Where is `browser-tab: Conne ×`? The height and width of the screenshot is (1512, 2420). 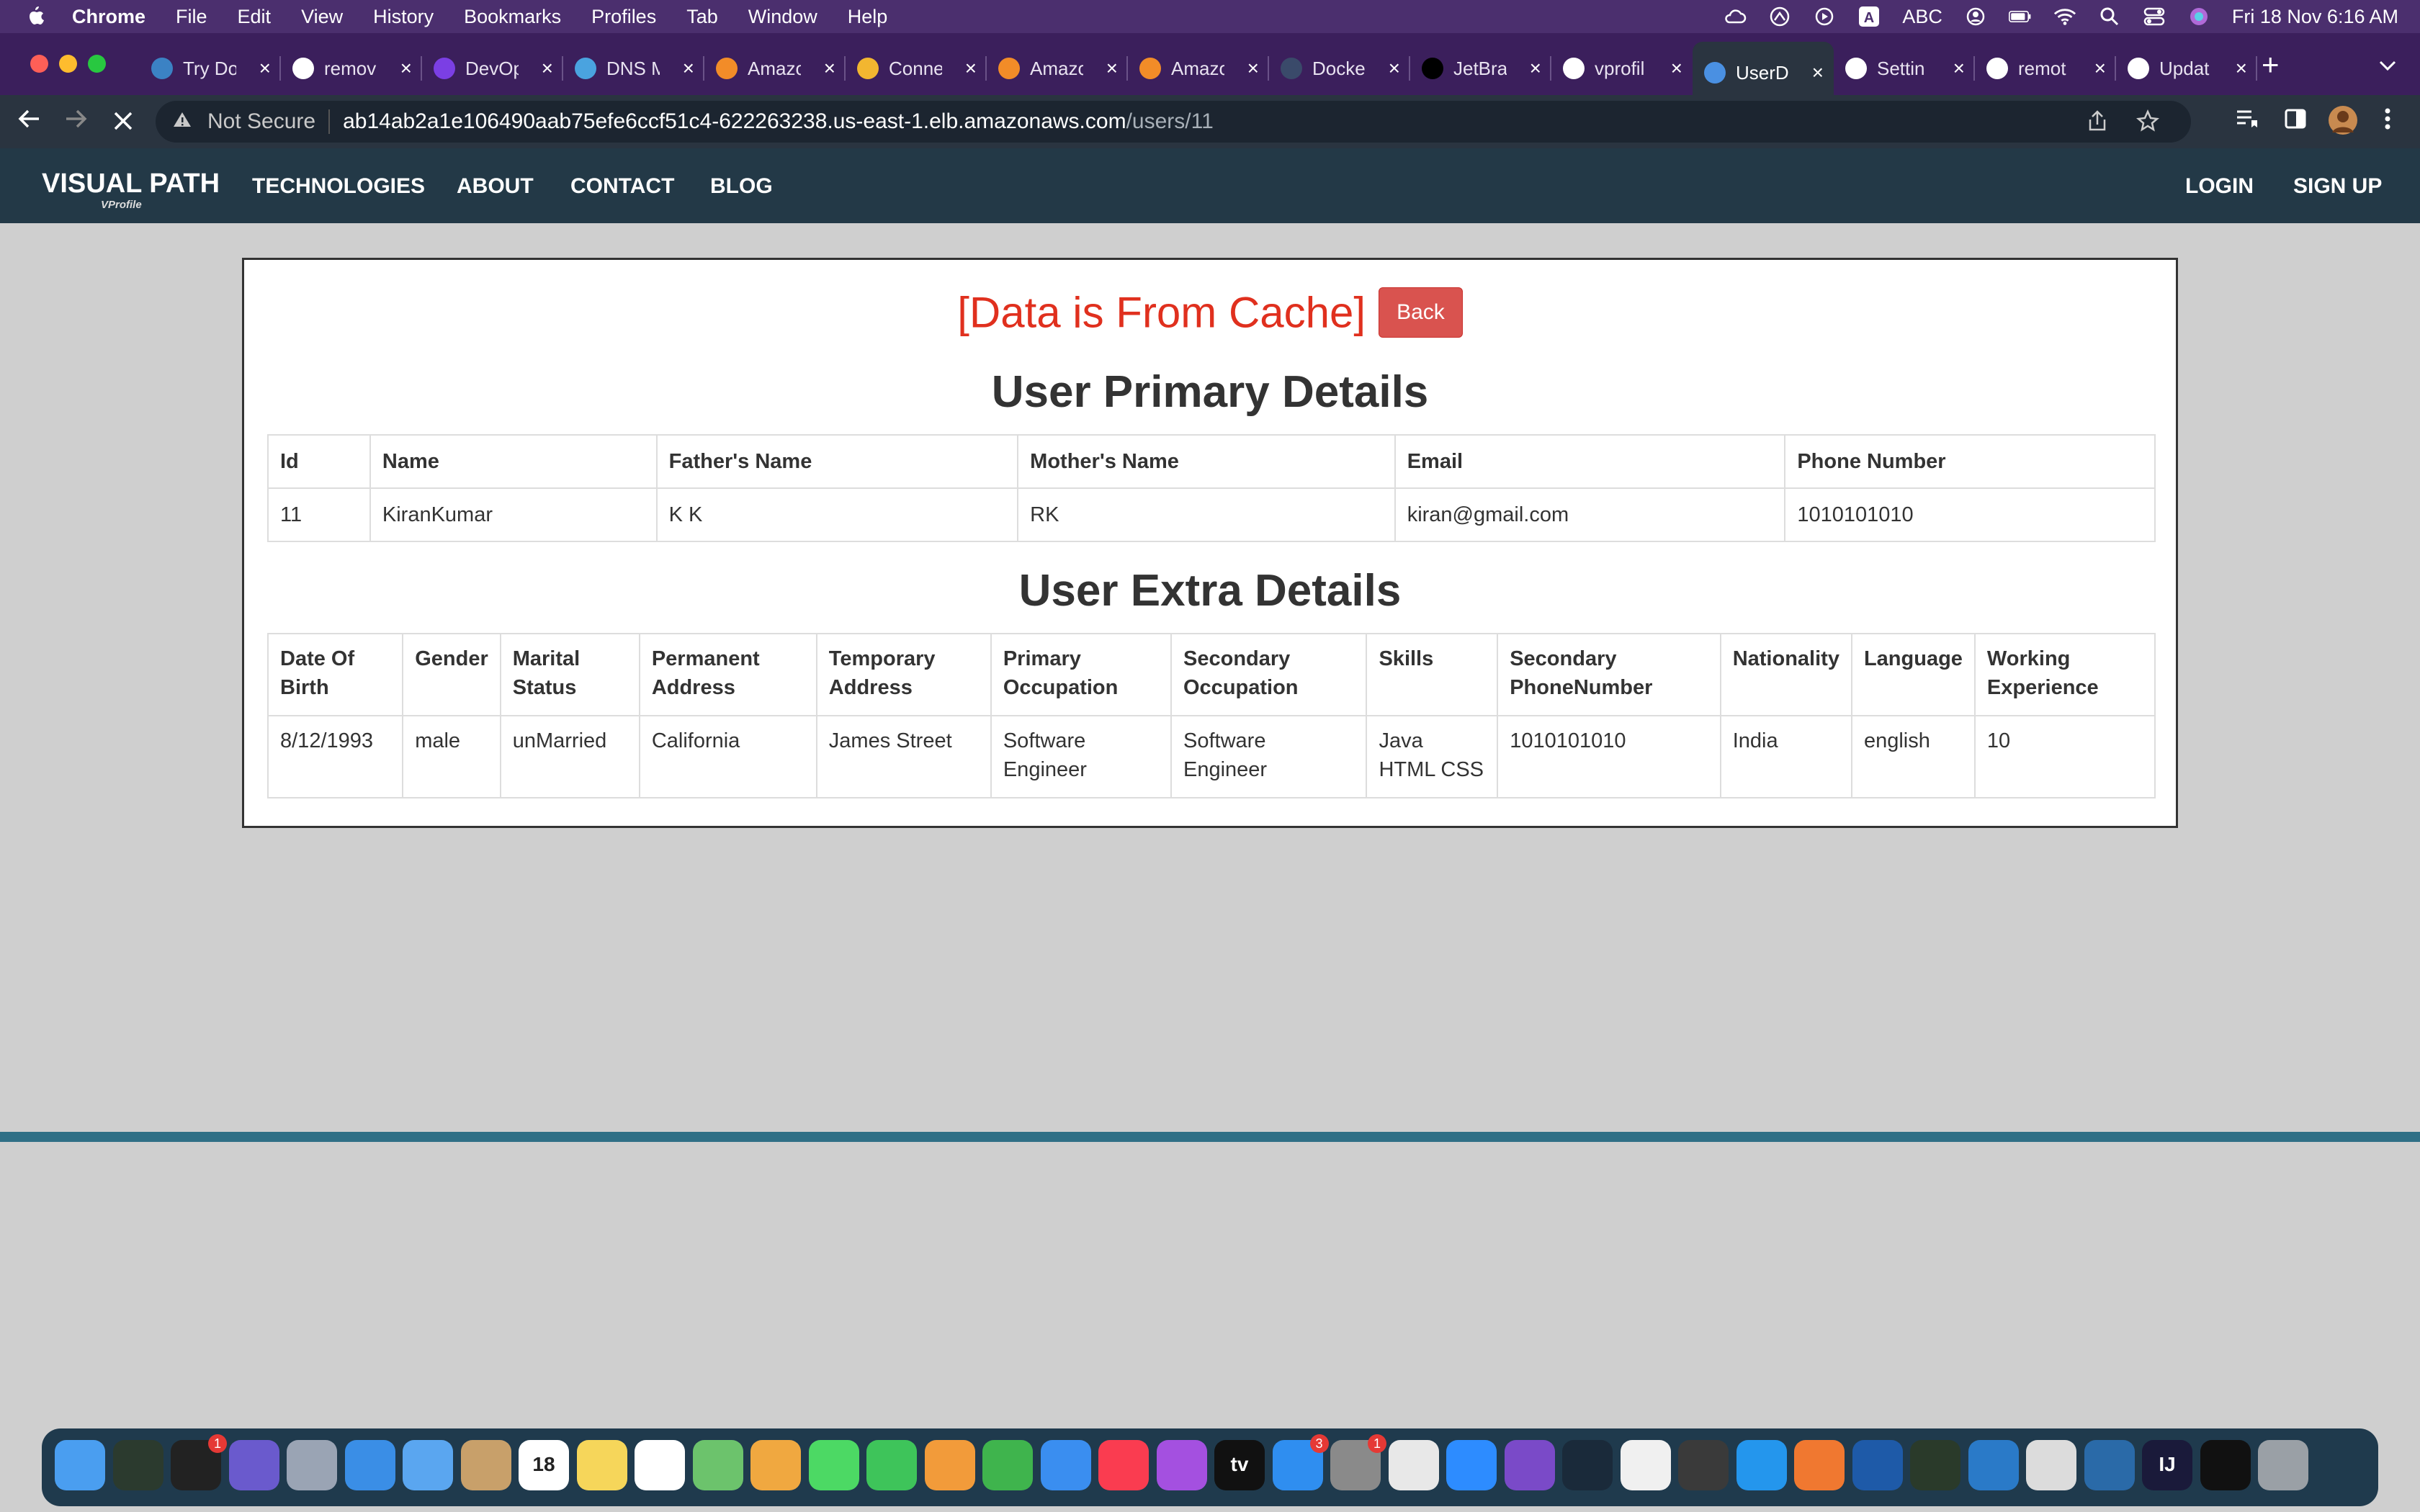 browser-tab: Conne × is located at coordinates (917, 68).